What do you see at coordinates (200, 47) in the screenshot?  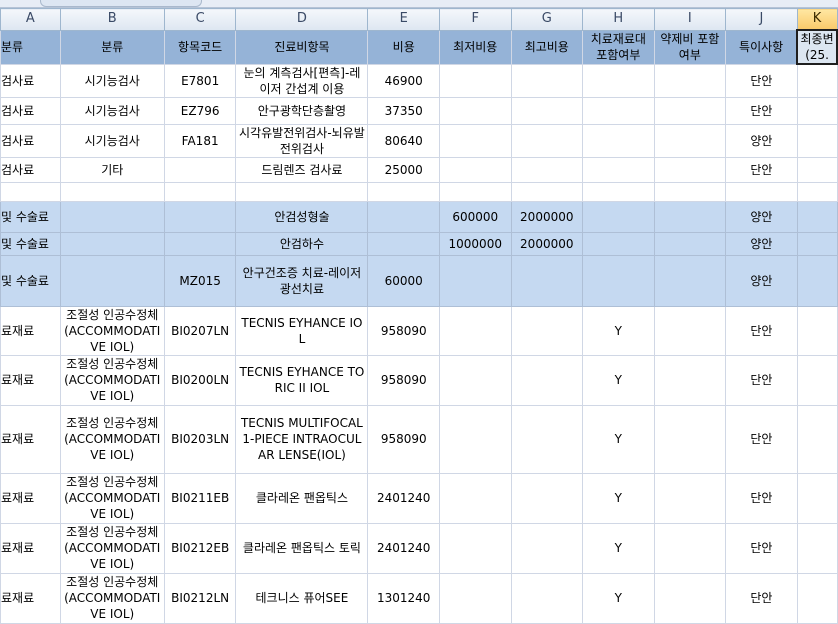 I see `field-header-cell: 항목코드` at bounding box center [200, 47].